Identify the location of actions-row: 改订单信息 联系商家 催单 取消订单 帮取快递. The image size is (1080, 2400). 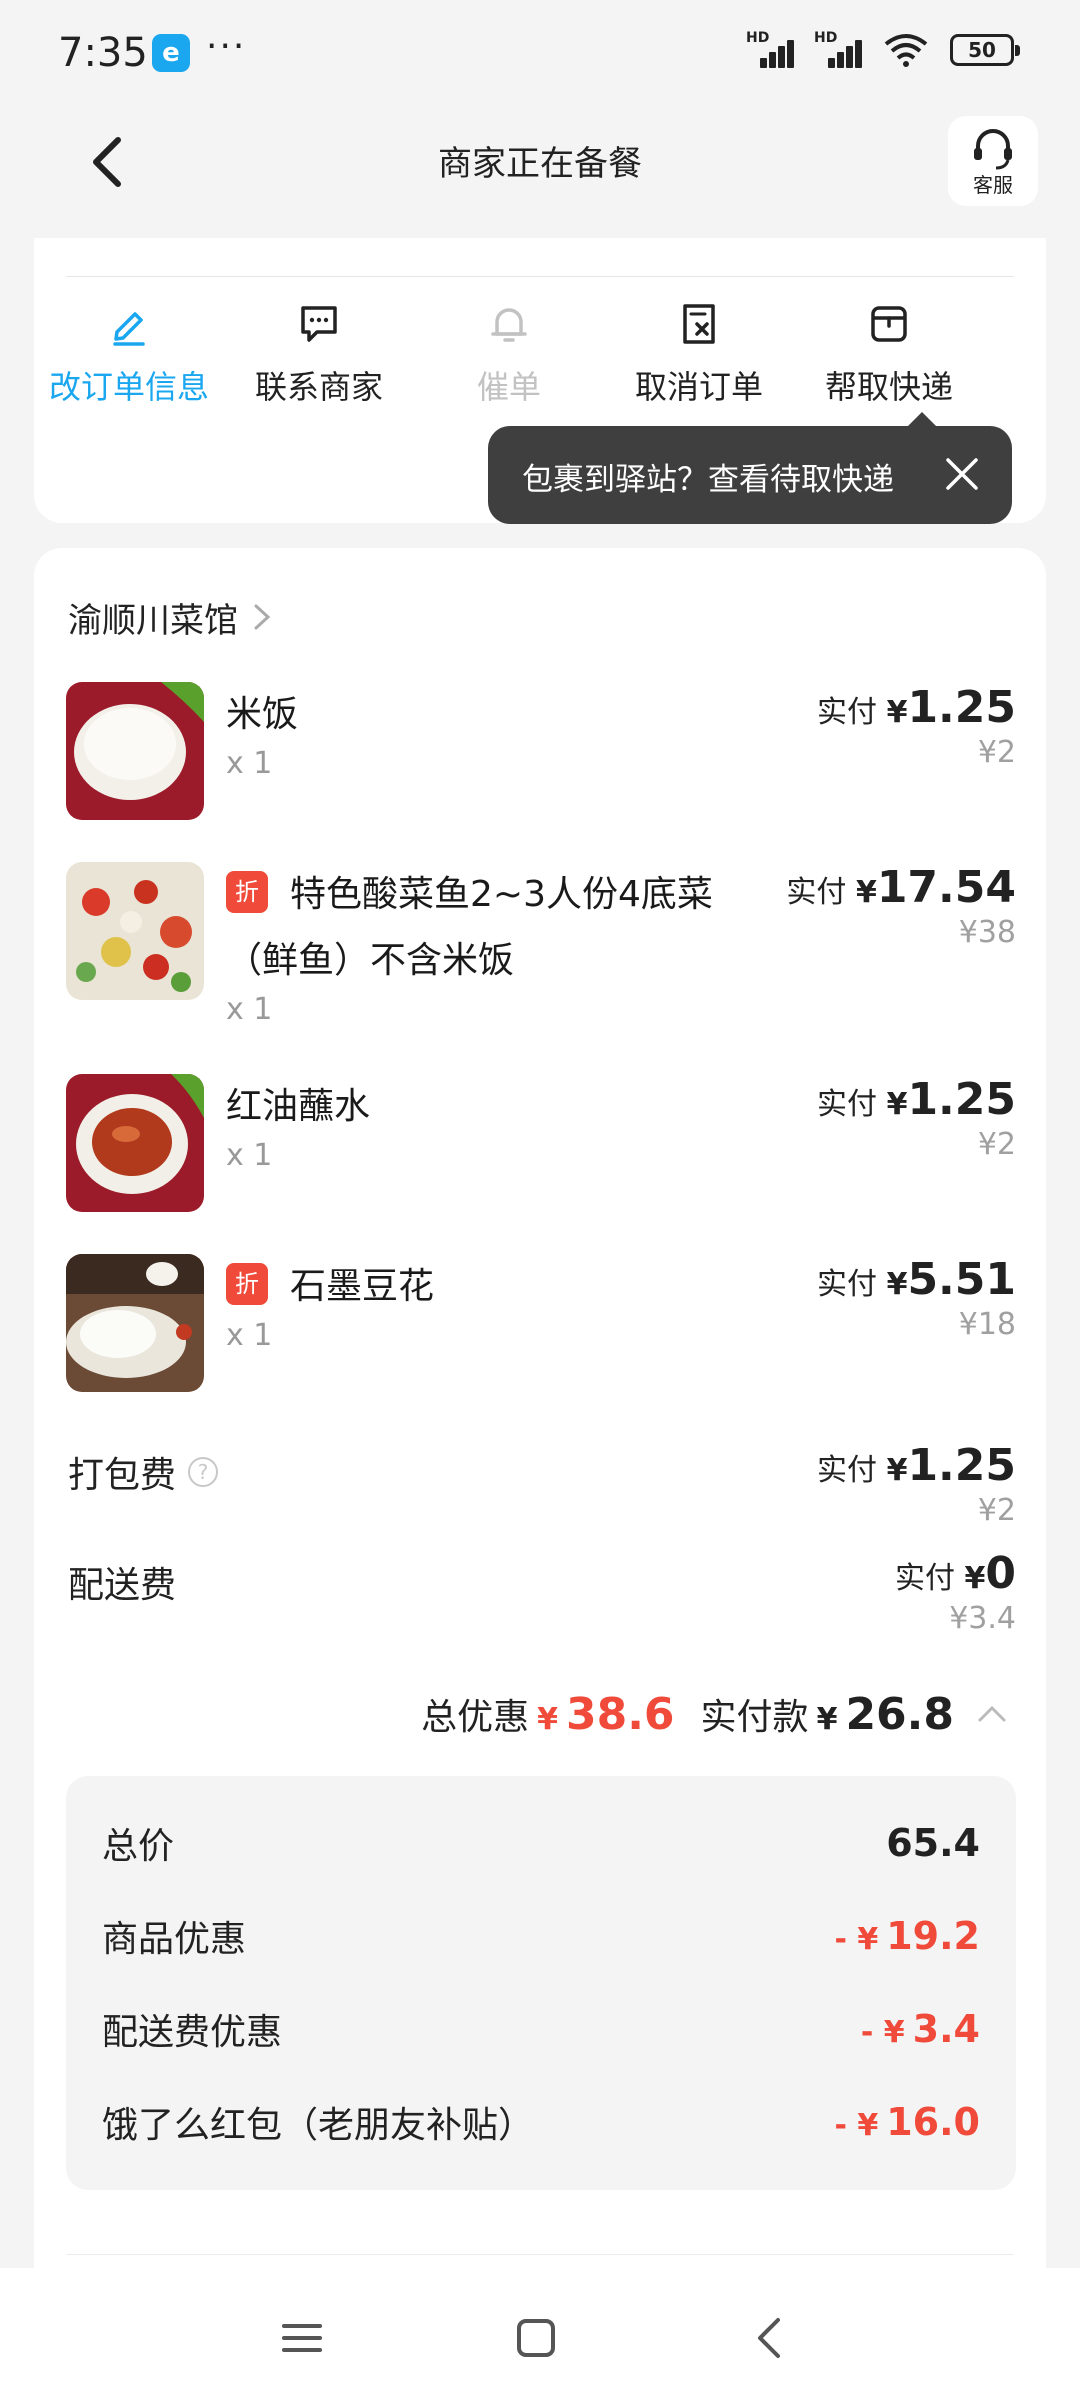
(540, 360).